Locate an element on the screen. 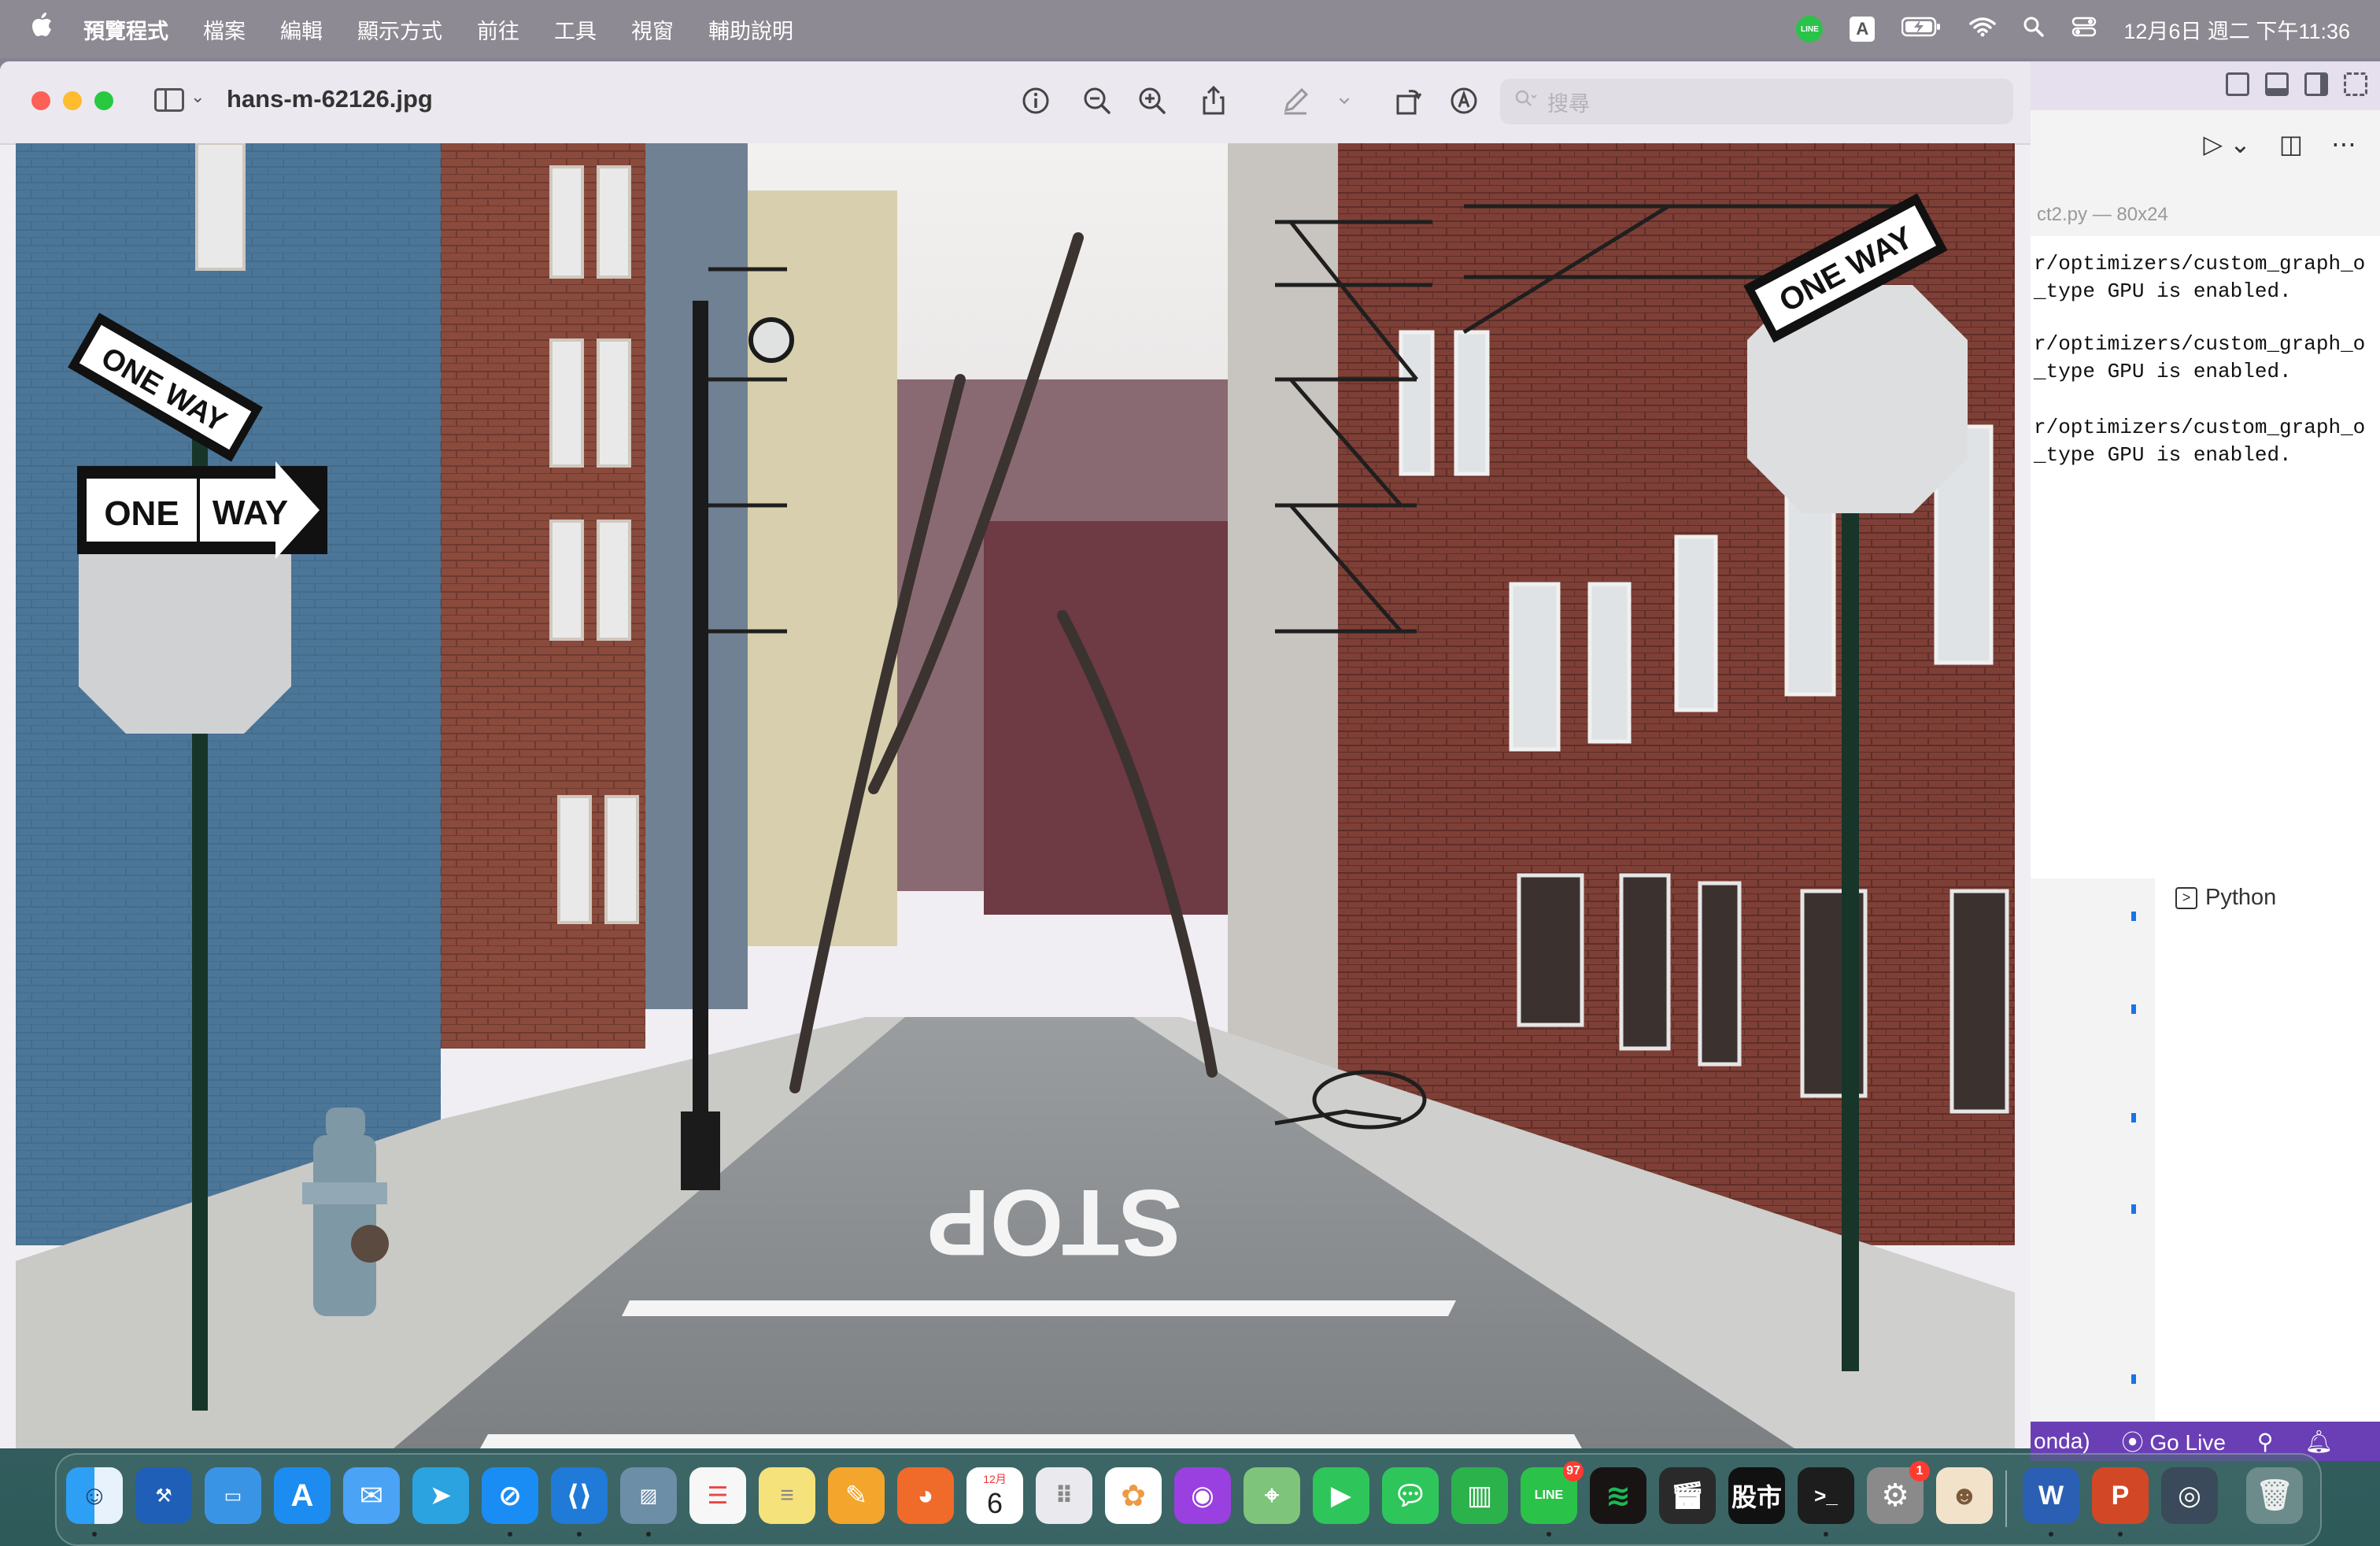 Image resolution: width=2380 pixels, height=1546 pixels. spotlight-search-icon is located at coordinates (2034, 29).